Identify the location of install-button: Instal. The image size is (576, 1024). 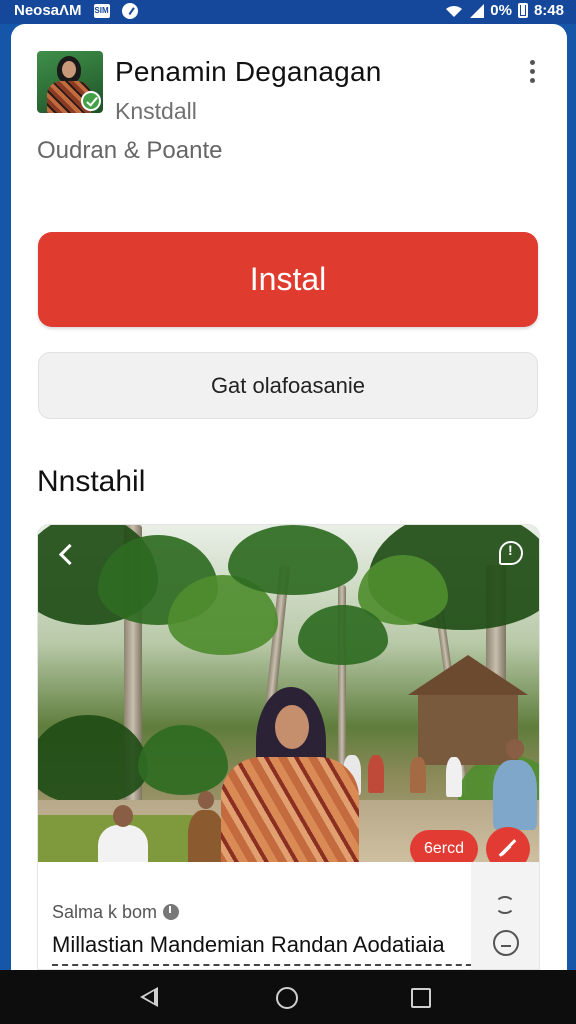
(288, 279).